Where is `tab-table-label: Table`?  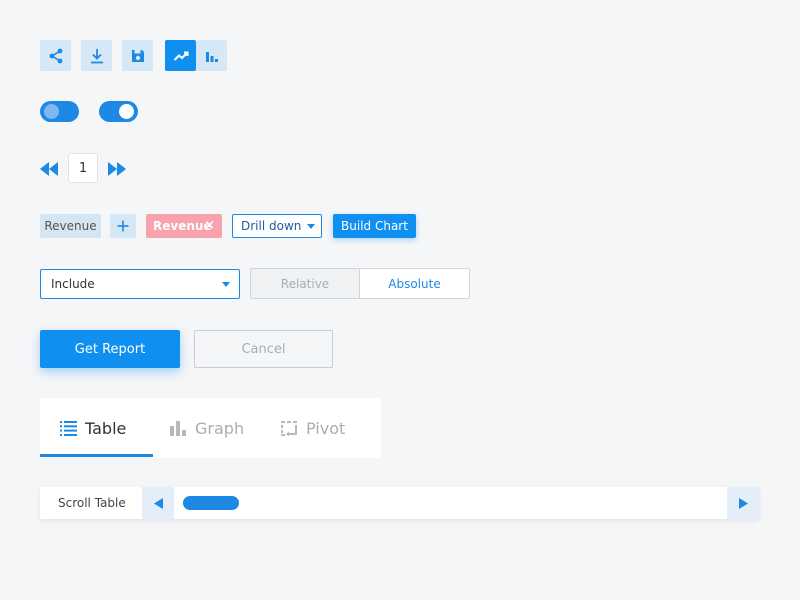
tab-table-label: Table is located at coordinates (106, 428).